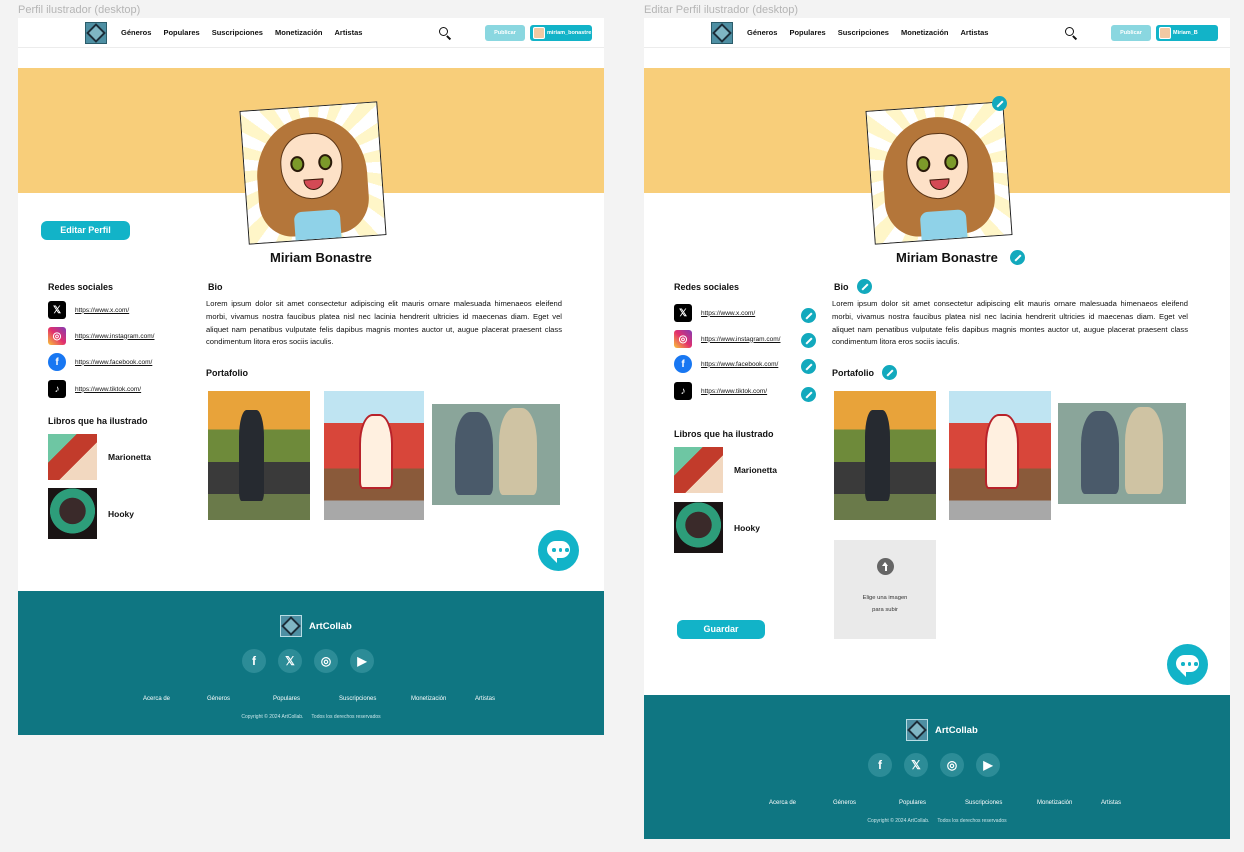  I want to click on edit-instagram-icon, so click(808, 340).